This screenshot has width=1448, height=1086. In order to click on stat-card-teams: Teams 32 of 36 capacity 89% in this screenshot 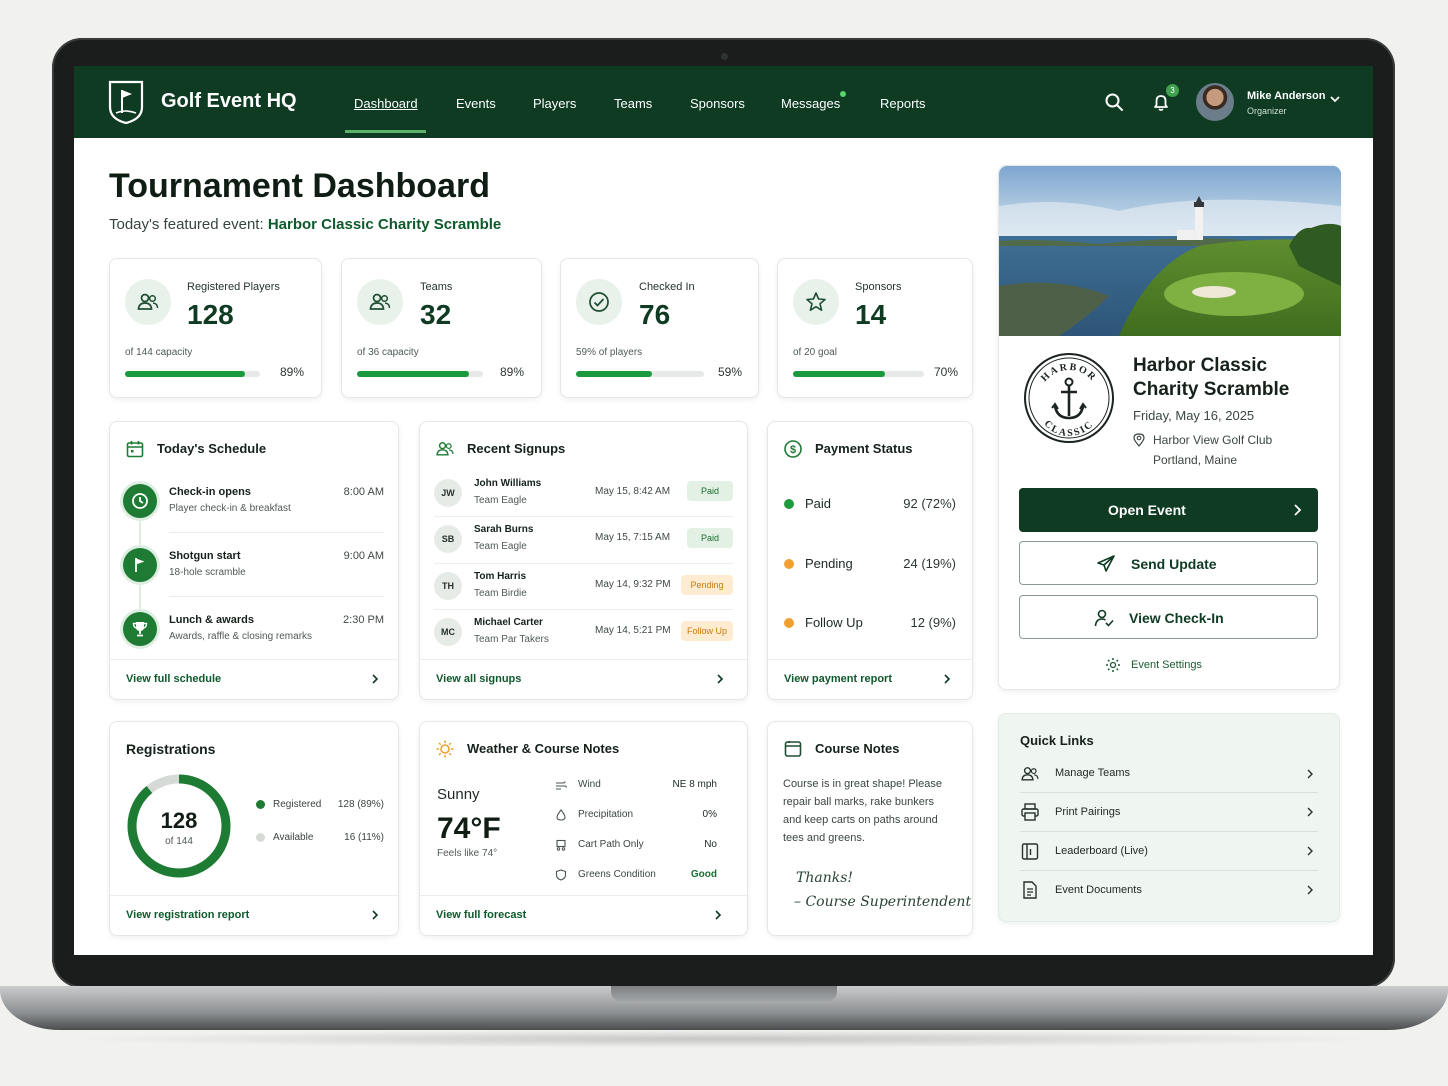, I will do `click(441, 328)`.